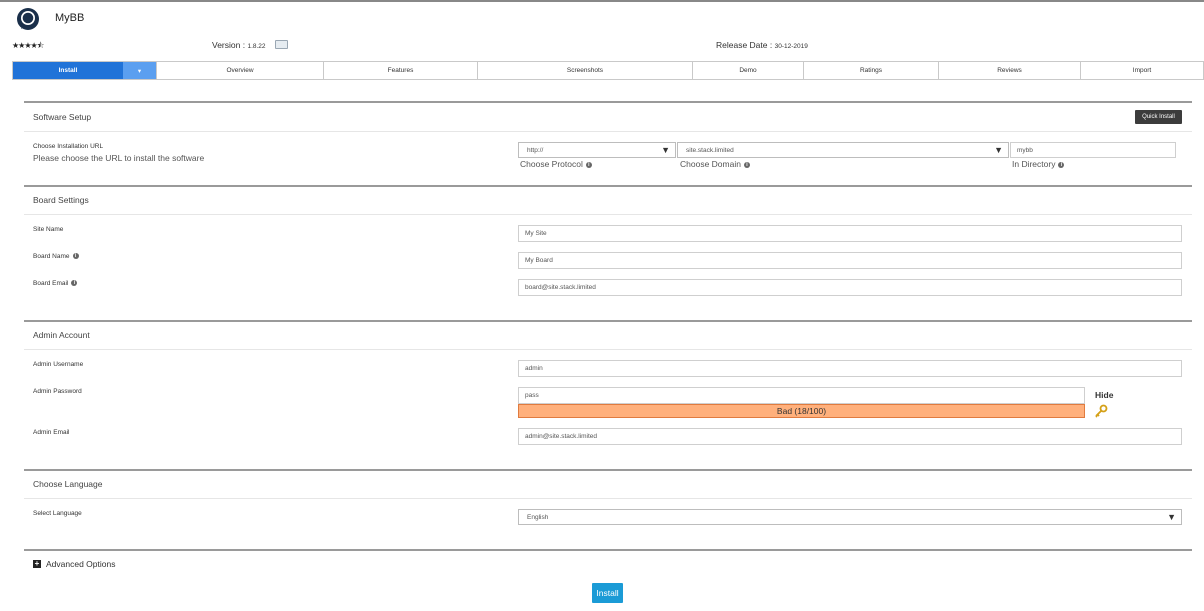  What do you see at coordinates (850, 260) in the screenshot?
I see `board-name-input: My Board` at bounding box center [850, 260].